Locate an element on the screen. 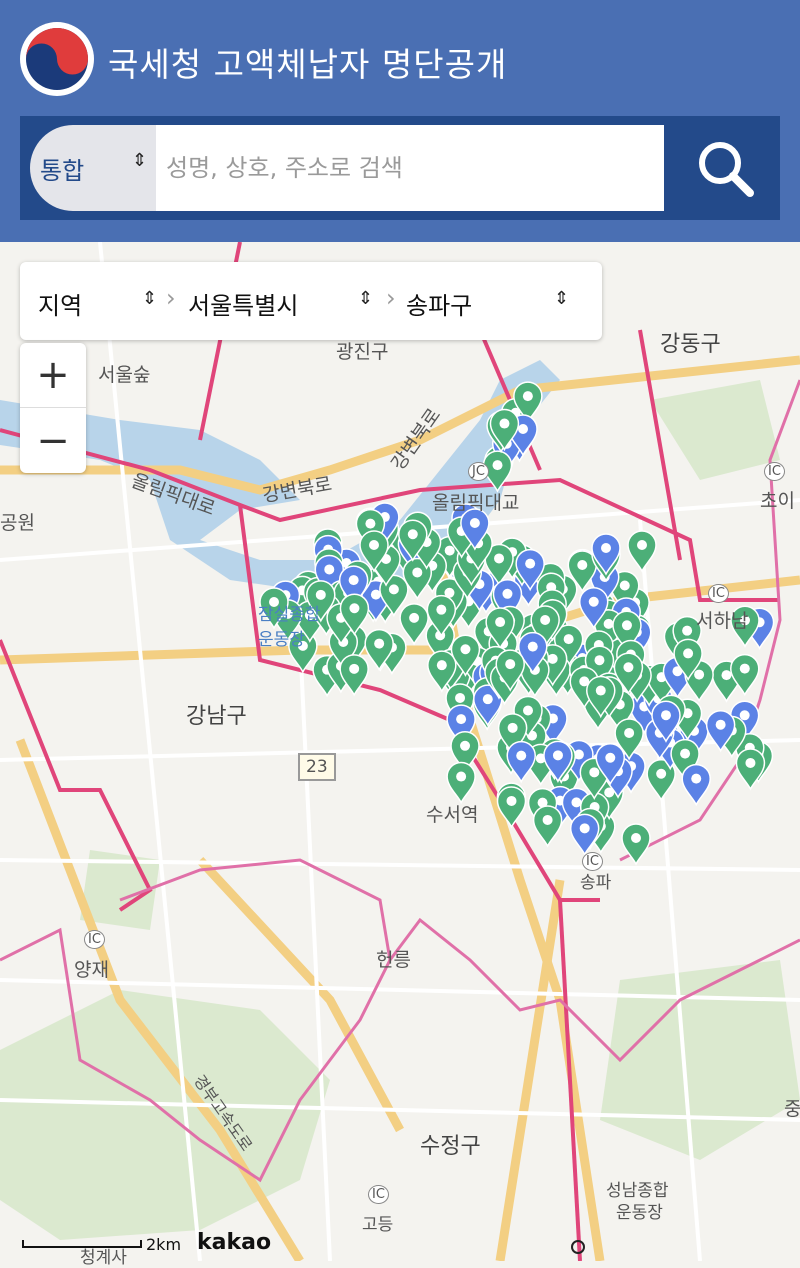 This screenshot has width=800, height=1268. label-suseo: 수서역 is located at coordinates (452, 815).